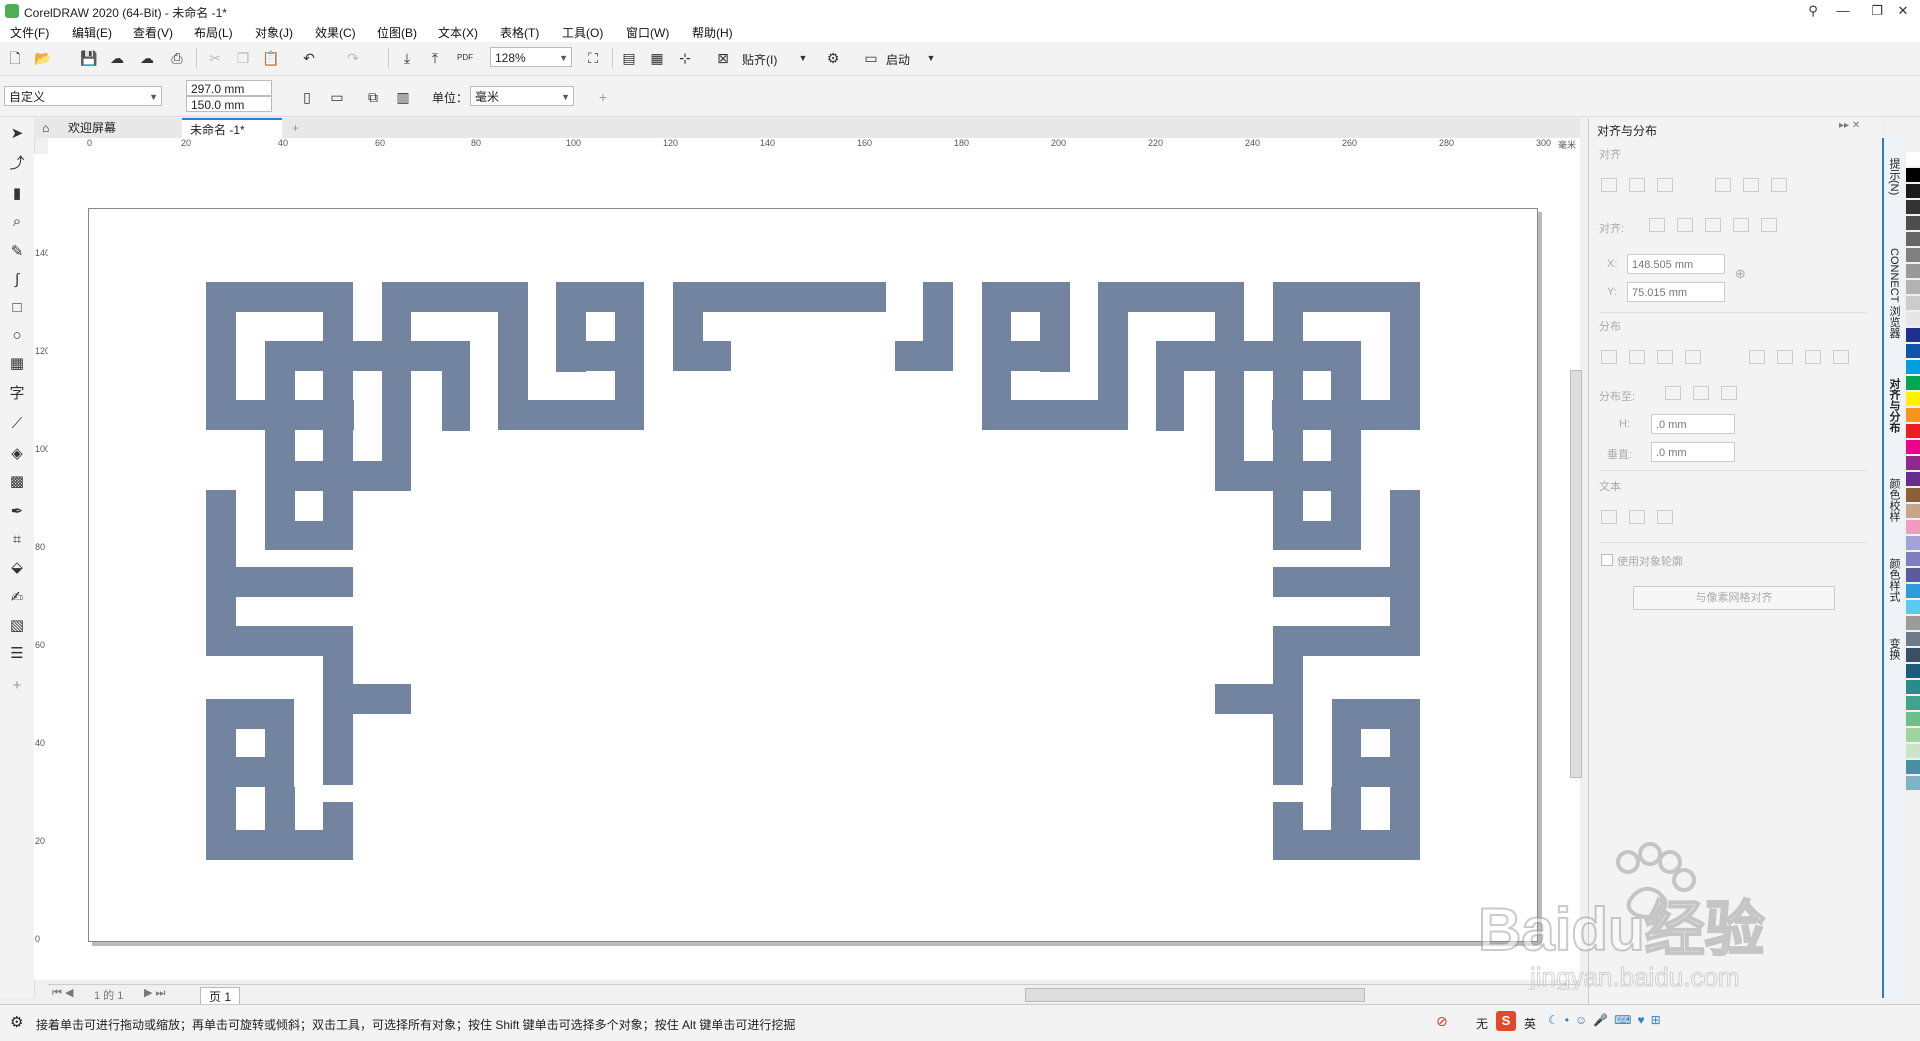  I want to click on align-active-object-icon, so click(1657, 225).